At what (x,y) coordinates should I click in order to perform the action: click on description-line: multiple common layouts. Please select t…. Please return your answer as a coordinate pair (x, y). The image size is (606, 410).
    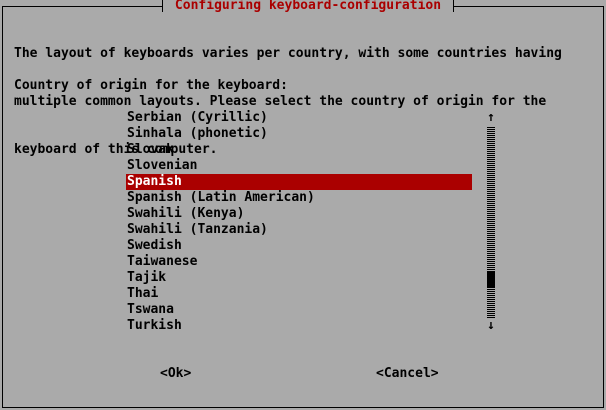
    Looking at the image, I should click on (280, 101).